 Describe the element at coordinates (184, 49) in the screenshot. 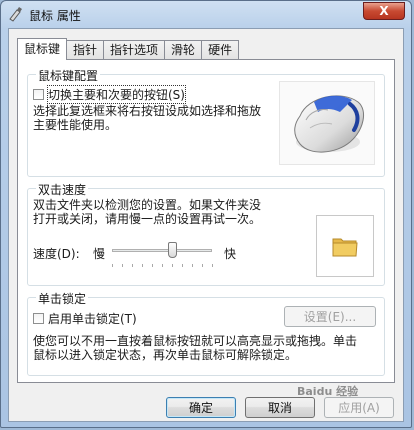

I see `tab-wheel: 滑轮` at that location.